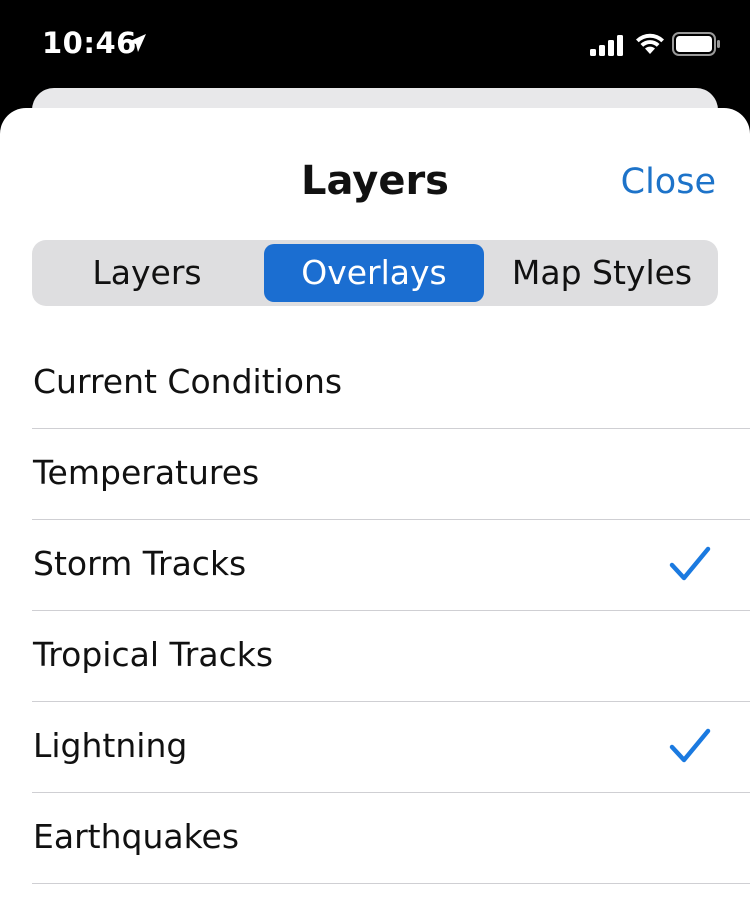  Describe the element at coordinates (696, 44) in the screenshot. I see `battery-icon` at that location.